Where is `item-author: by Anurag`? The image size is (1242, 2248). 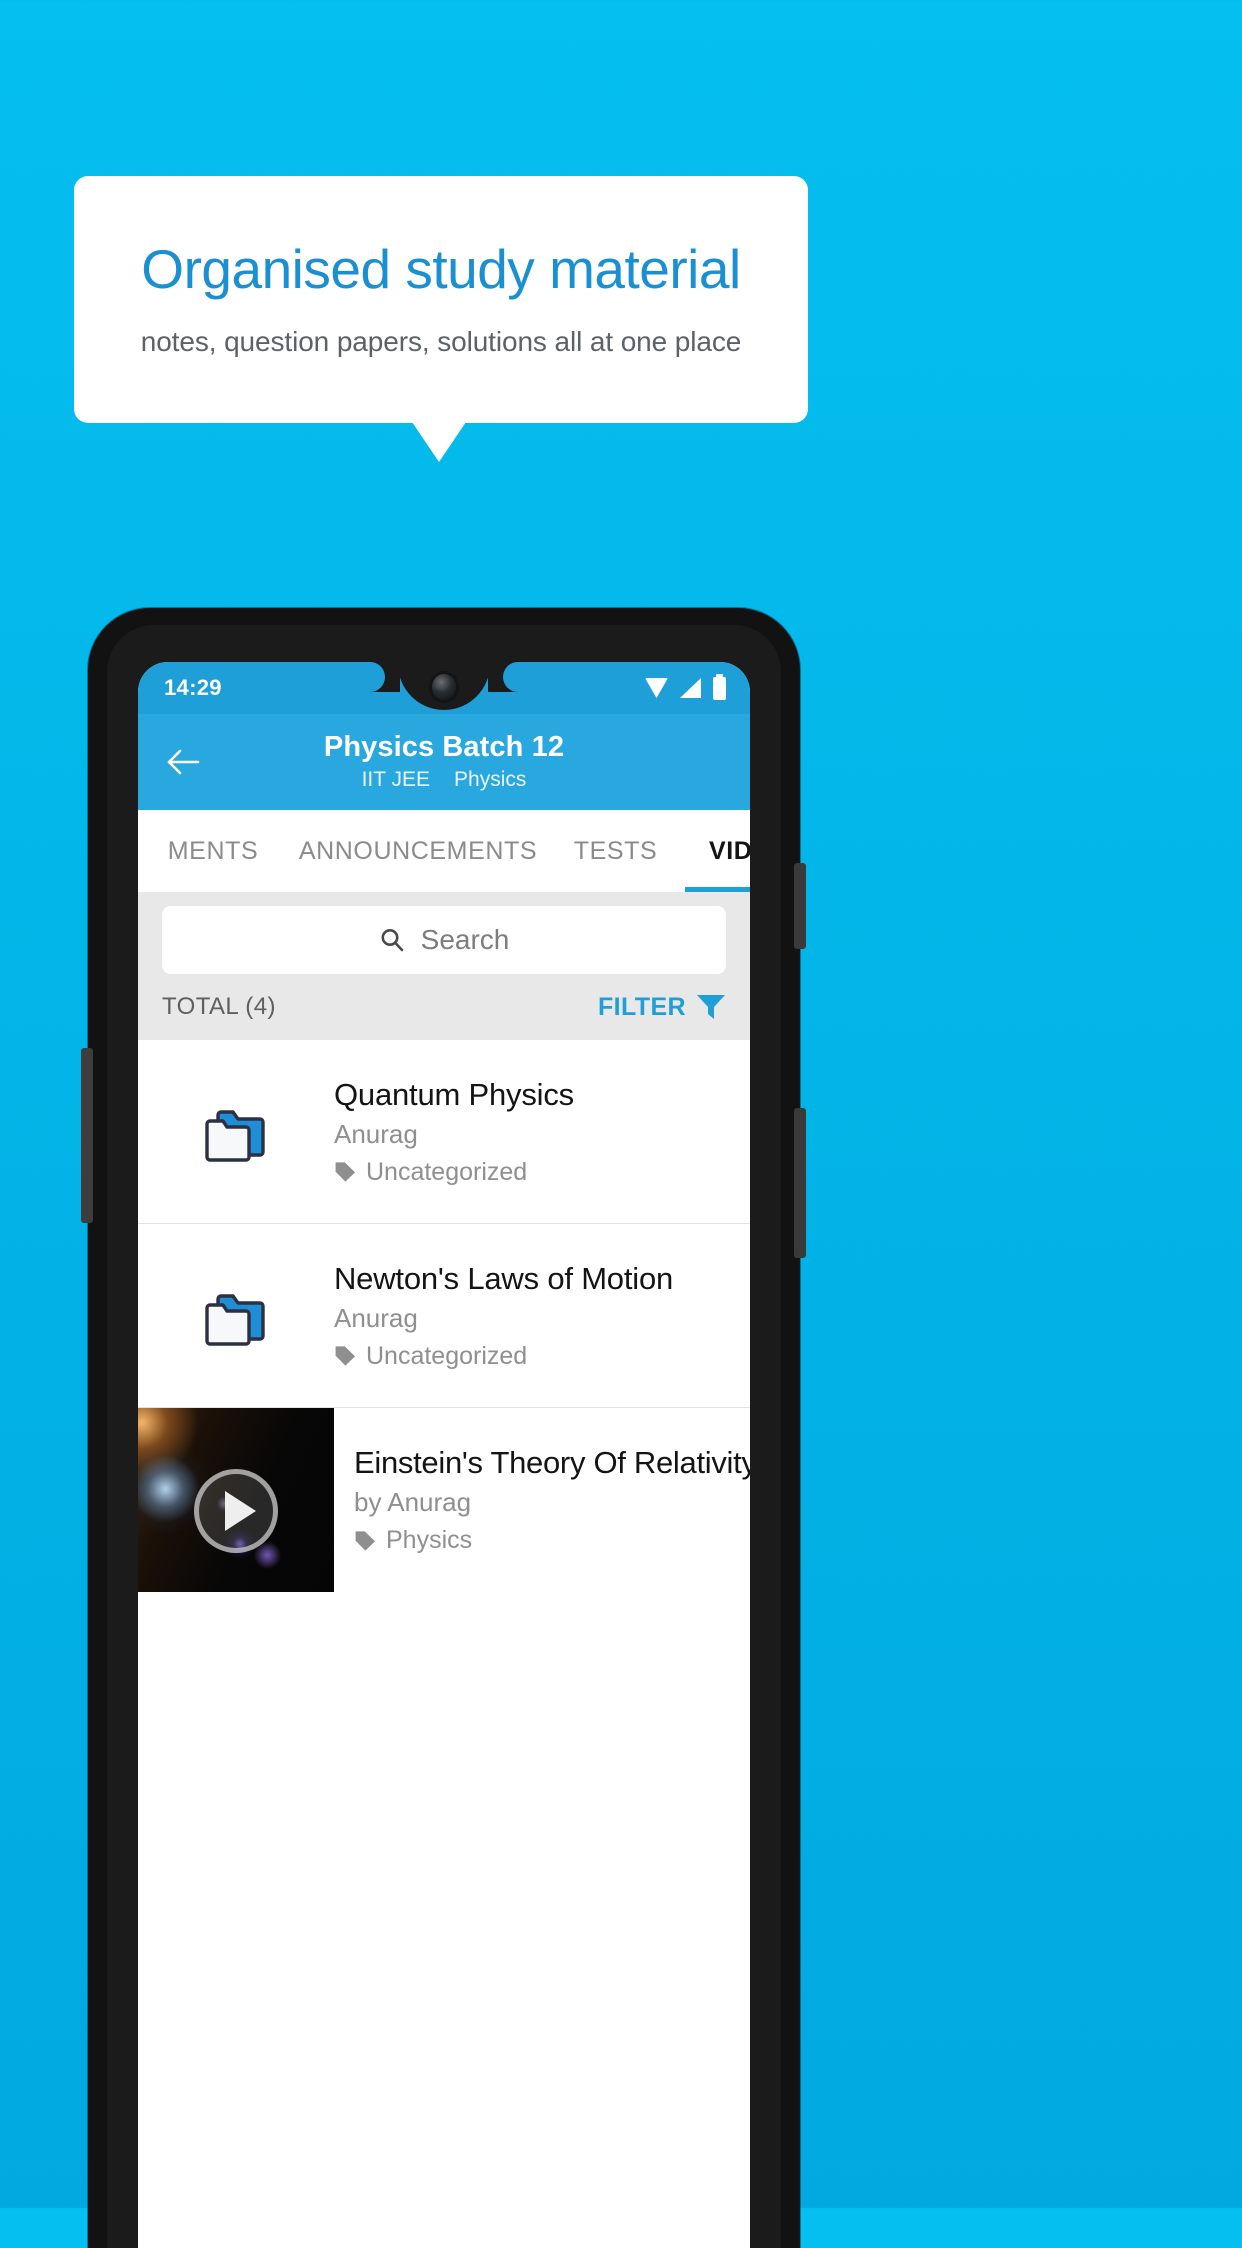 item-author: by Anurag is located at coordinates (413, 1502).